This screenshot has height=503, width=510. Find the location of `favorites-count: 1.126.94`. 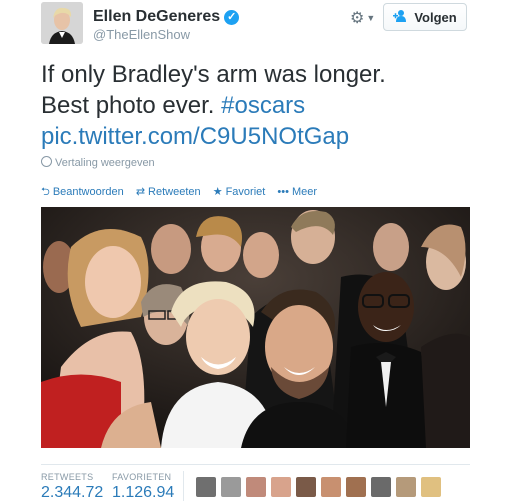

favorites-count: 1.126.94 is located at coordinates (143, 492).